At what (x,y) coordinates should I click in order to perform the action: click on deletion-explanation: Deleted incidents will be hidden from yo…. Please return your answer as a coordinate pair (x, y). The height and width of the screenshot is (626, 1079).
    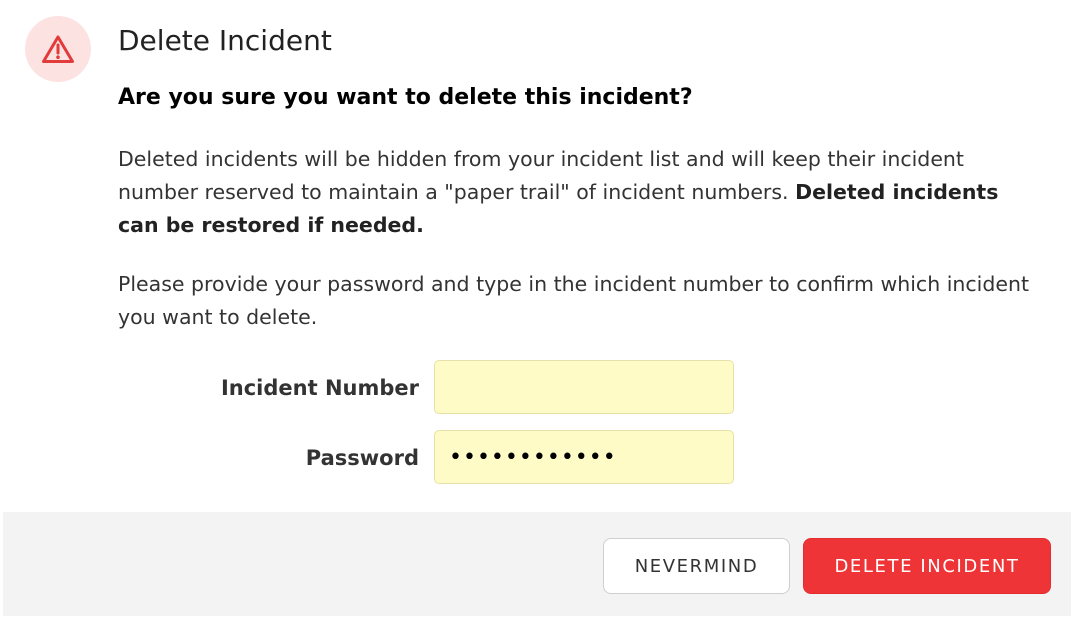
    Looking at the image, I should click on (575, 192).